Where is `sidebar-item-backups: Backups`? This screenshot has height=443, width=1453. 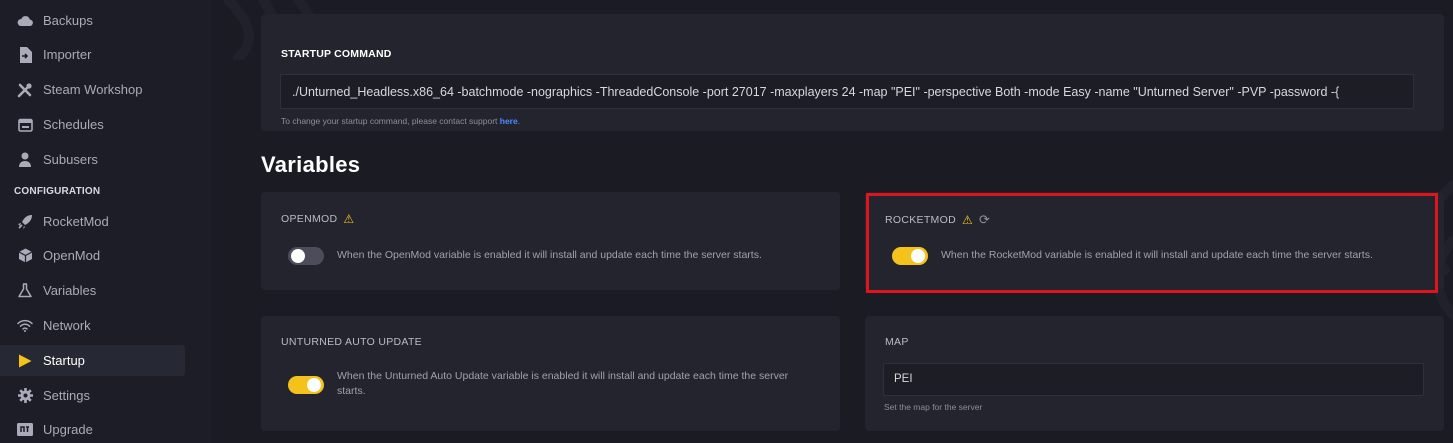
sidebar-item-backups: Backups is located at coordinates (92, 20).